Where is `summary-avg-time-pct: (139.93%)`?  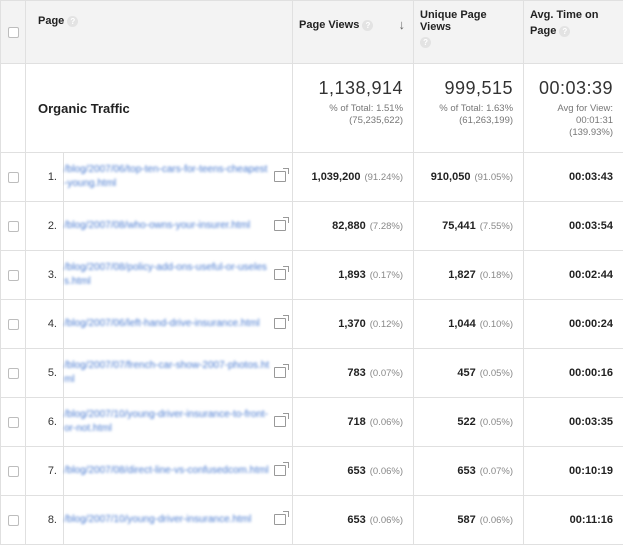
summary-avg-time-pct: (139.93%) is located at coordinates (568, 133).